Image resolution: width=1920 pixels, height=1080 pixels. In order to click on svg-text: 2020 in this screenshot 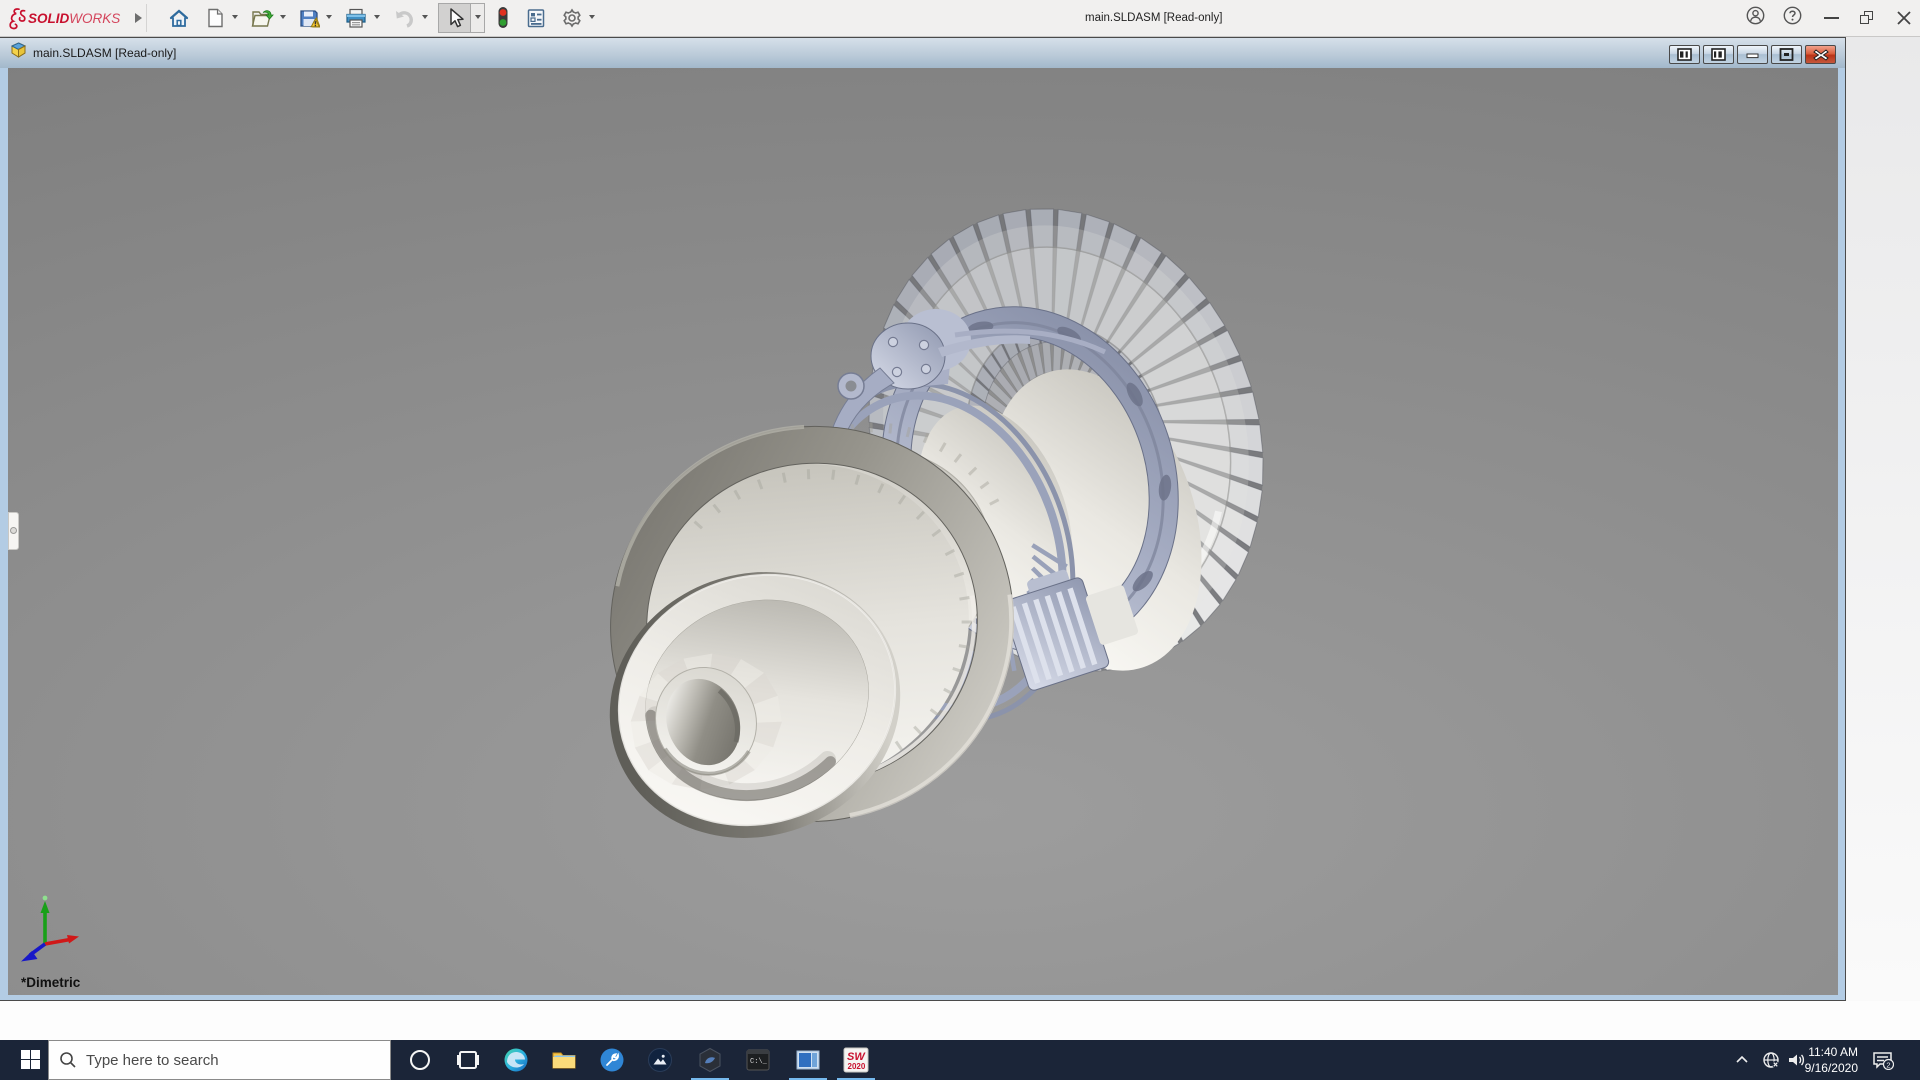, I will do `click(857, 1066)`.